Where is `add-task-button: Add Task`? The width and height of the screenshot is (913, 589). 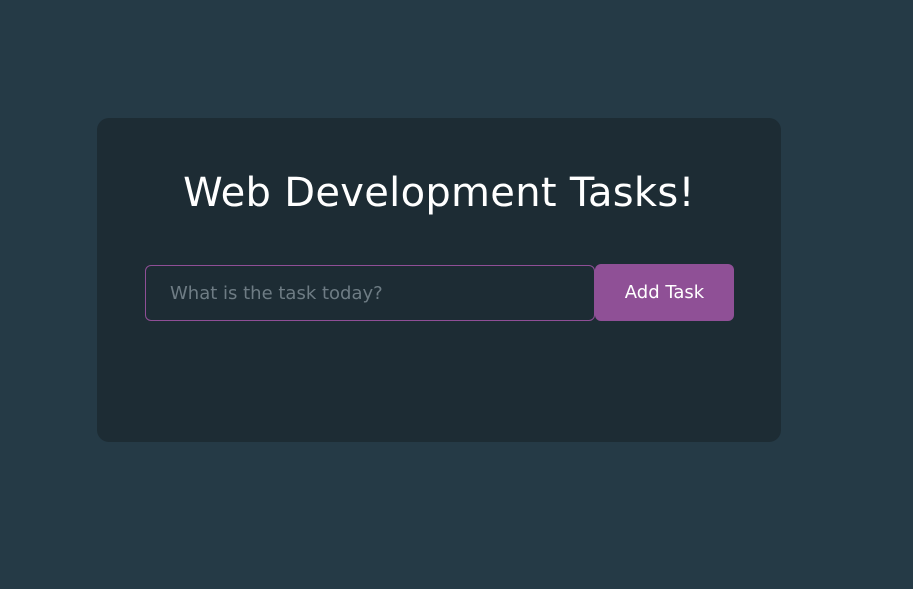
add-task-button: Add Task is located at coordinates (664, 292).